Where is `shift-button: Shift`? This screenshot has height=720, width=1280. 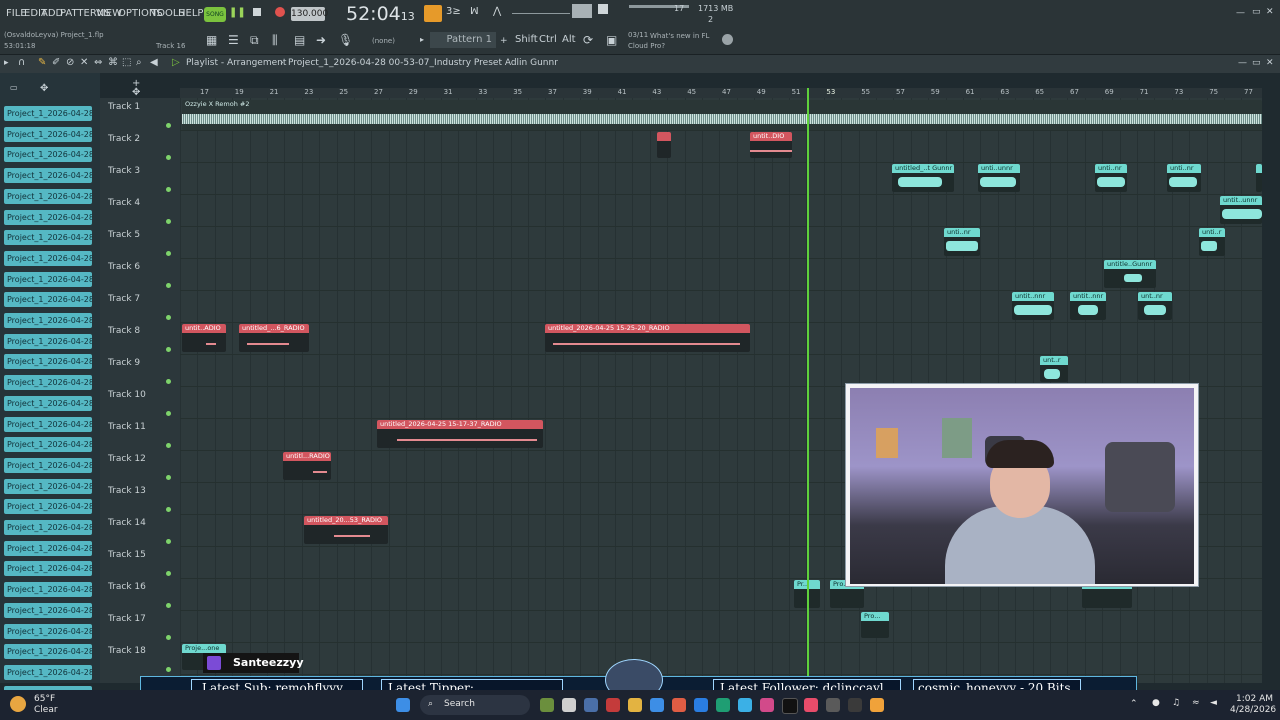 shift-button: Shift is located at coordinates (526, 39).